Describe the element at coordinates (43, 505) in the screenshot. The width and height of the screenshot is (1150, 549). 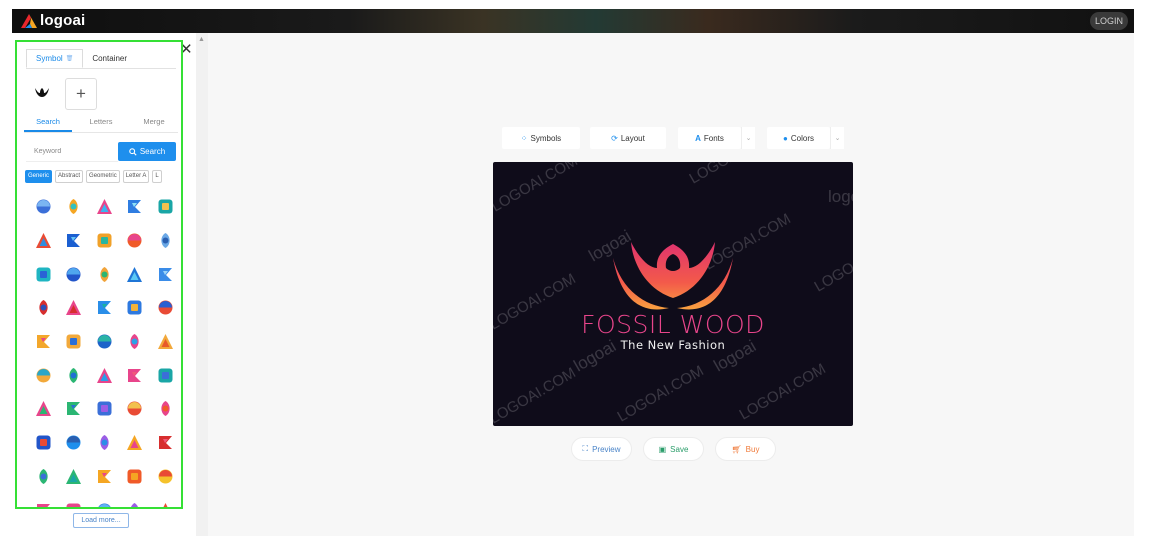
I see `rainbow-rings-icon` at that location.